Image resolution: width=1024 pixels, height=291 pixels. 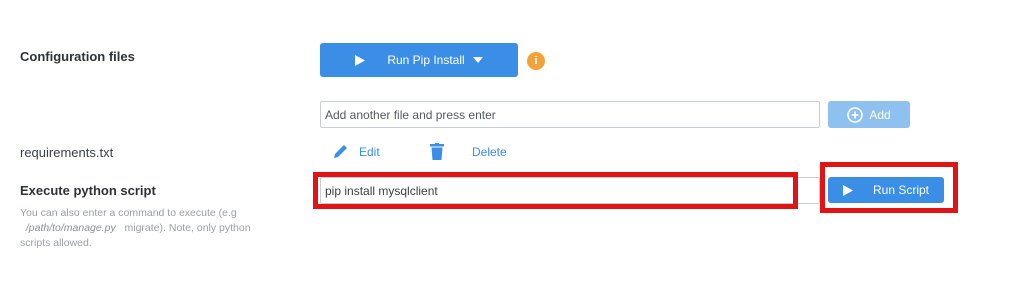 What do you see at coordinates (437, 151) in the screenshot?
I see `trash-icon` at bounding box center [437, 151].